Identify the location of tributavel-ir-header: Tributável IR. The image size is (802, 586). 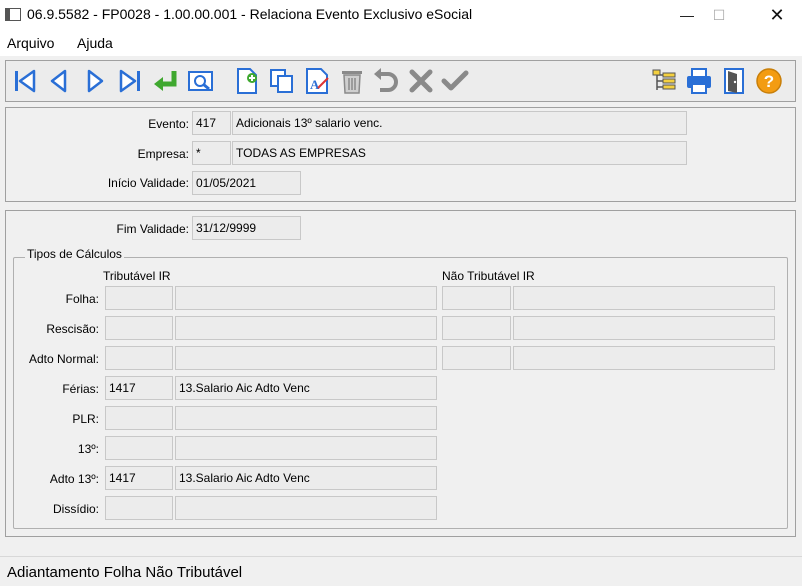
(137, 276).